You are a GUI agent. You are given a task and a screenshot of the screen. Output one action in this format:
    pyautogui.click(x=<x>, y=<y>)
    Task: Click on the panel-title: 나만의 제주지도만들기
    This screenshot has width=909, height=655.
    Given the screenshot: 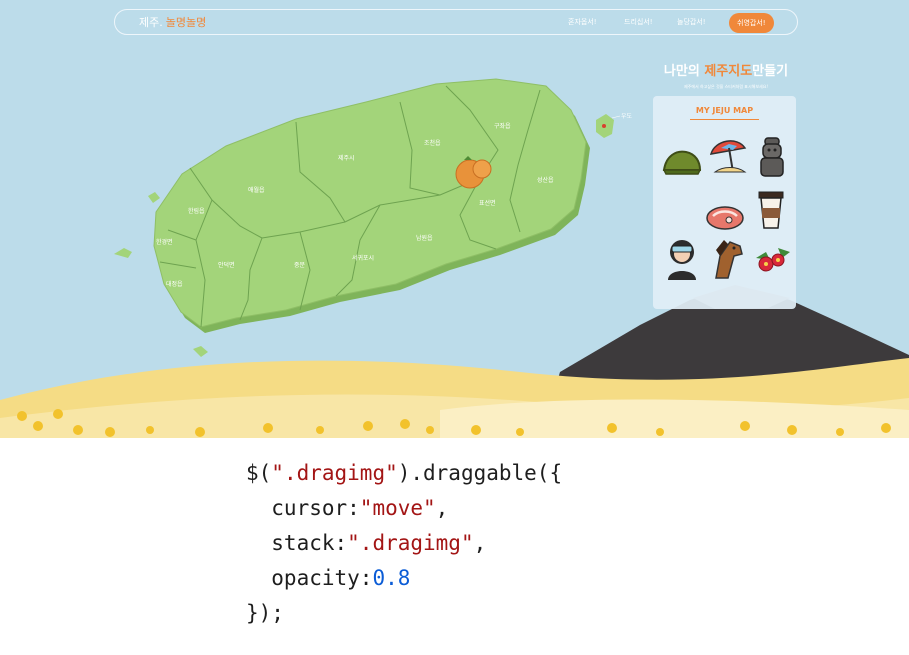 What is the action you would take?
    pyautogui.click(x=726, y=69)
    